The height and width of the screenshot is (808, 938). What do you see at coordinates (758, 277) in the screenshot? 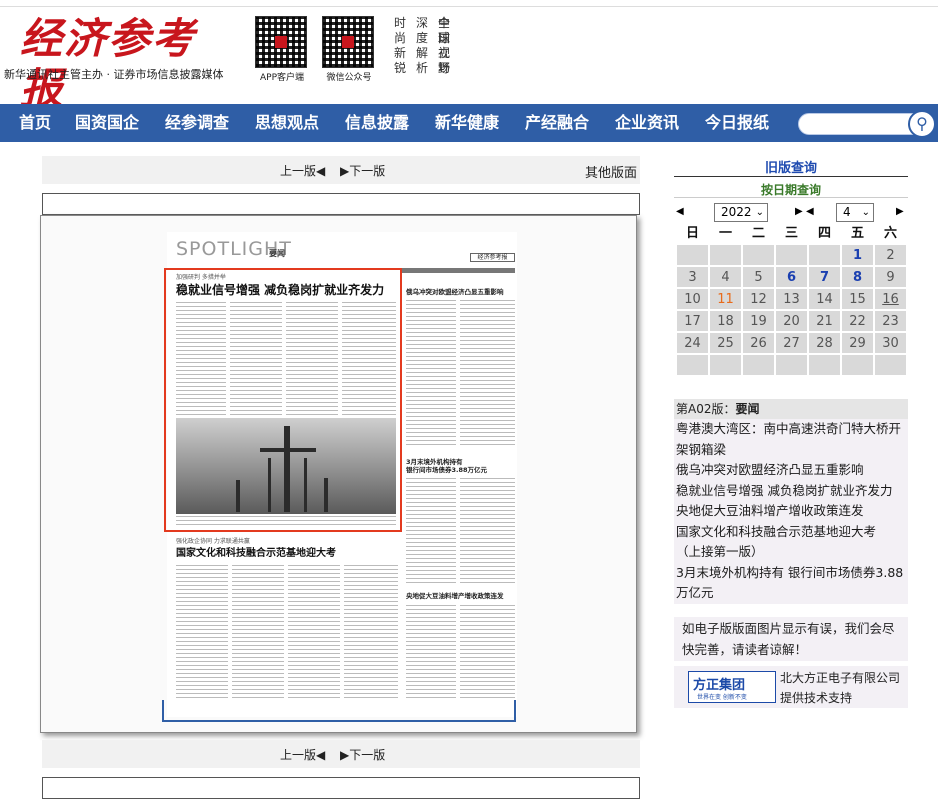
I see `calendar-day: 5` at bounding box center [758, 277].